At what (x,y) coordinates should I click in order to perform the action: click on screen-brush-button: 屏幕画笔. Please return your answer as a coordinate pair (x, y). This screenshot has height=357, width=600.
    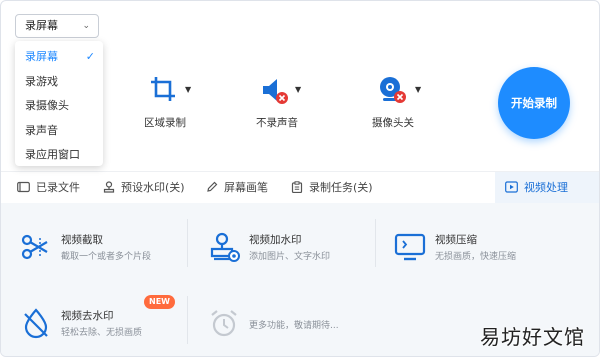
    Looking at the image, I should click on (237, 188).